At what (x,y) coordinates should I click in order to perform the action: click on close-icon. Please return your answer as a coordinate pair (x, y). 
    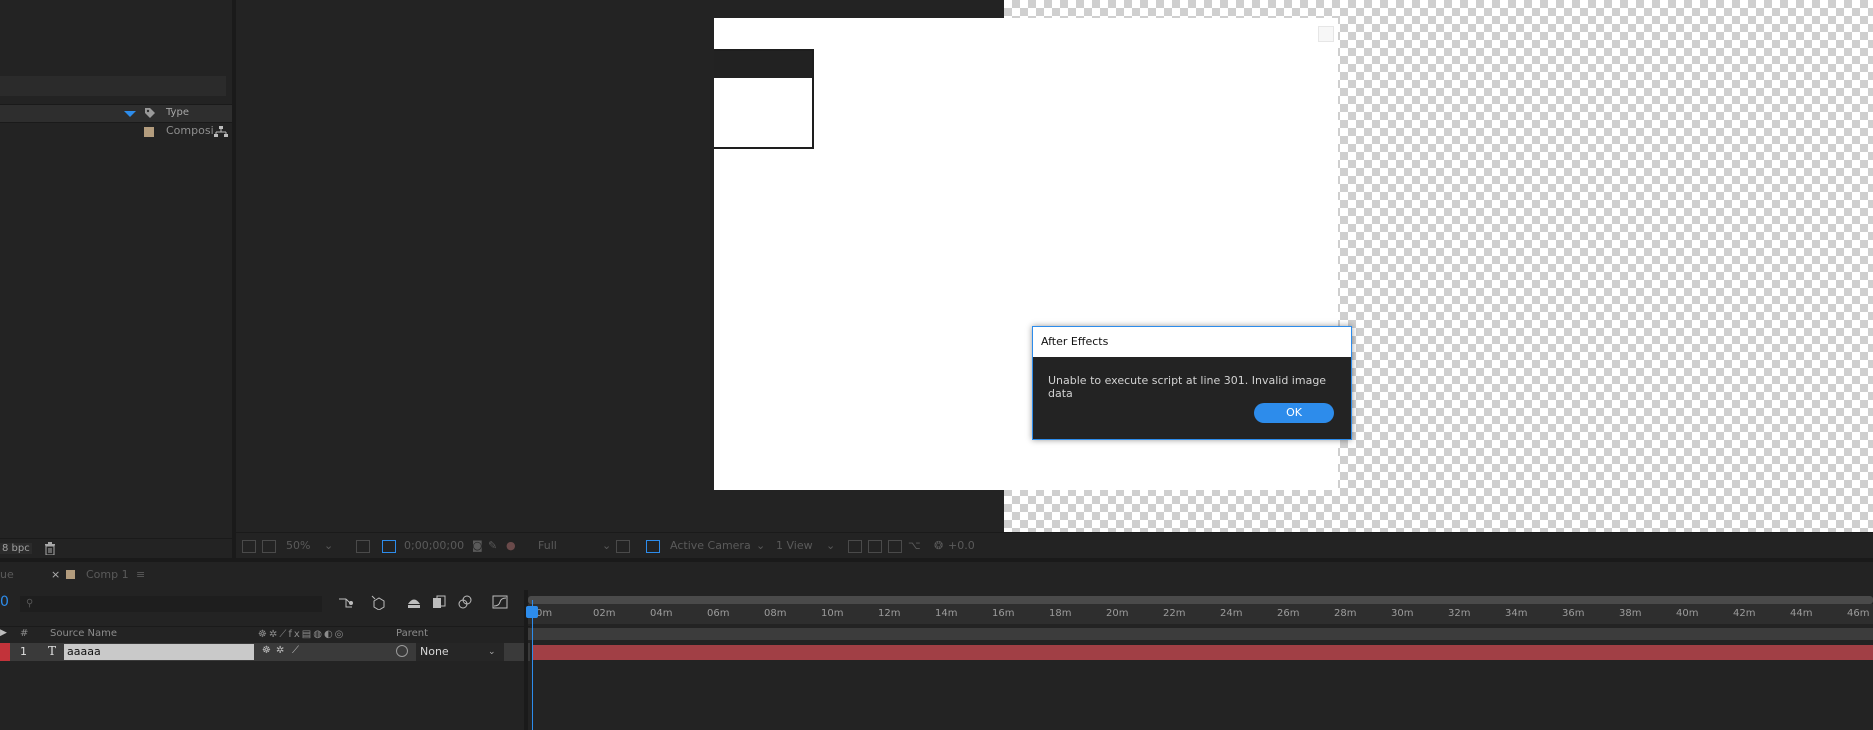
    Looking at the image, I should click on (1326, 34).